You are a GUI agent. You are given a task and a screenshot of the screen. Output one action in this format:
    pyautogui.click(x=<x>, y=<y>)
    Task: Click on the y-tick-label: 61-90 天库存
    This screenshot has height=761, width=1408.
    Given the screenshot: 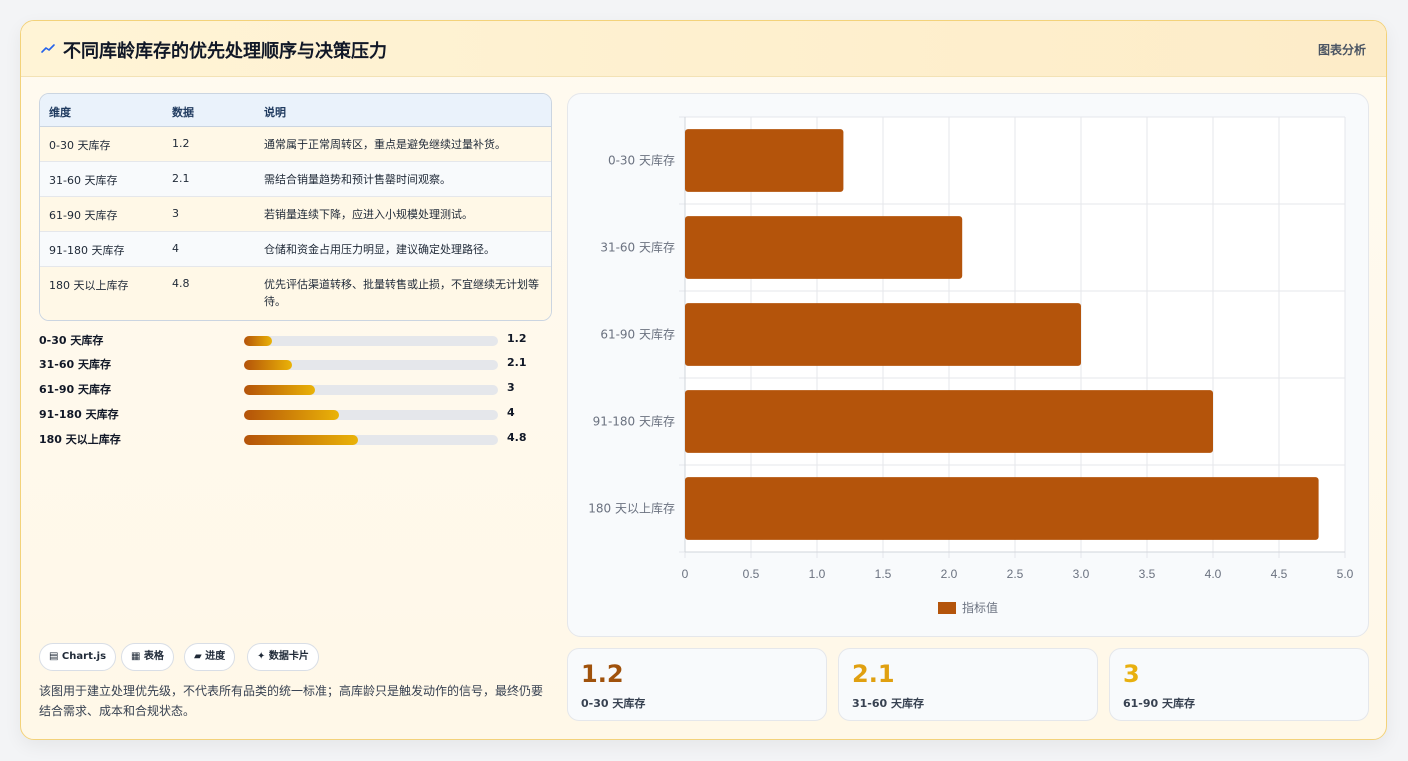 What is the action you would take?
    pyautogui.click(x=637, y=334)
    